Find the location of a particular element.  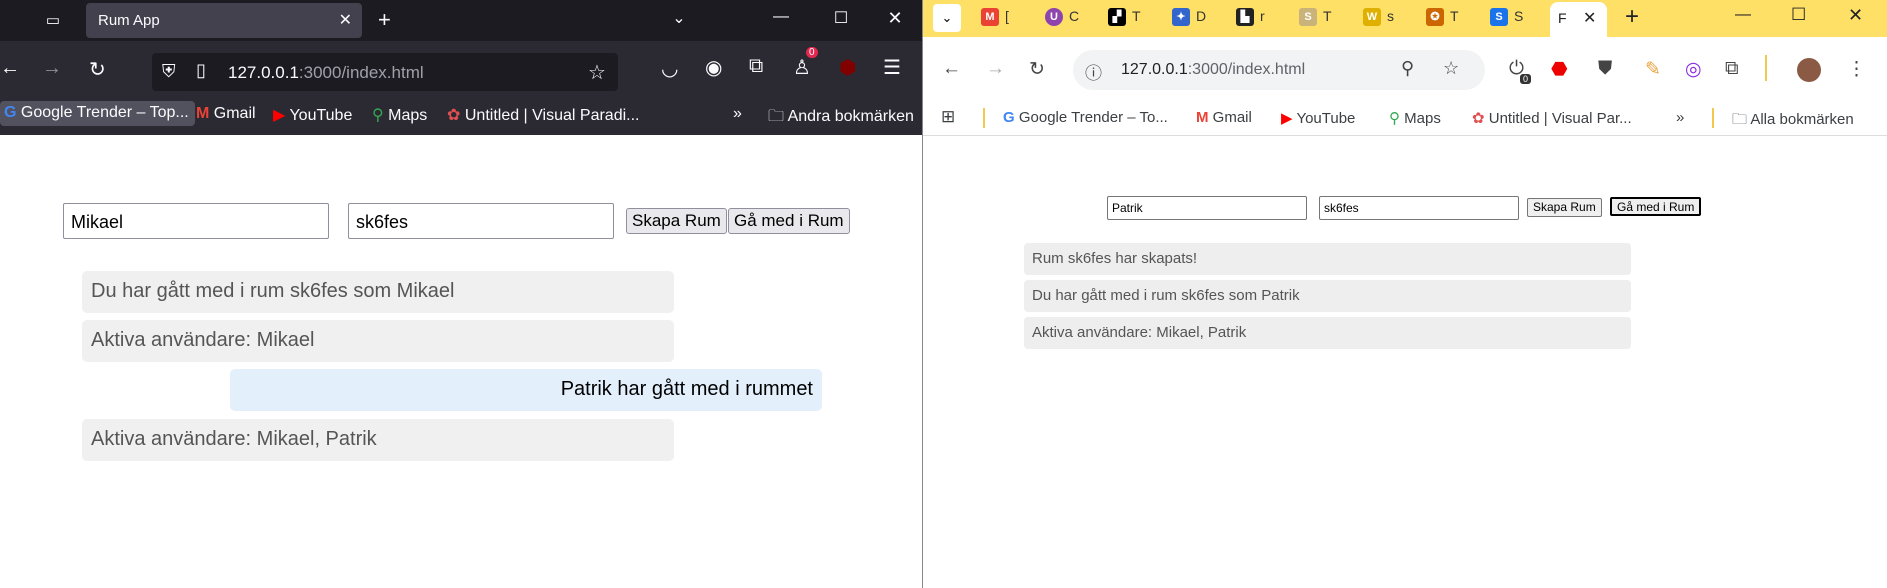

colorpicker-icon: ◎ is located at coordinates (1693, 69).